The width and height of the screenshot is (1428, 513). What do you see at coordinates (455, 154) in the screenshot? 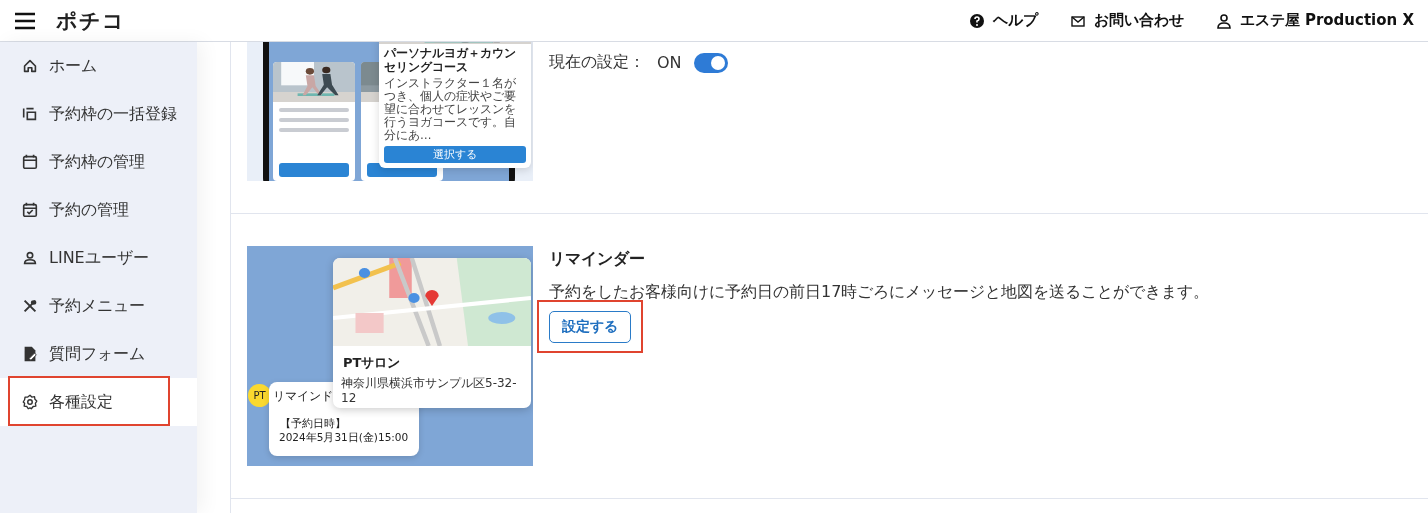
I see `select-button: 選択する` at bounding box center [455, 154].